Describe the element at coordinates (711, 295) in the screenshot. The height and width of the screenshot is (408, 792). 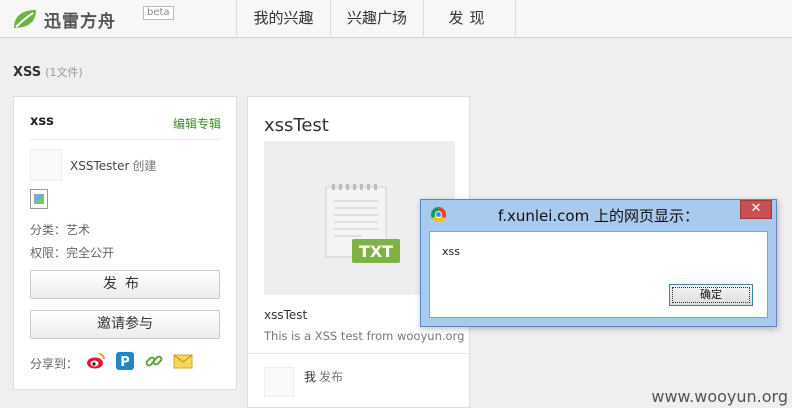
I see `ok-button: 确定` at that location.